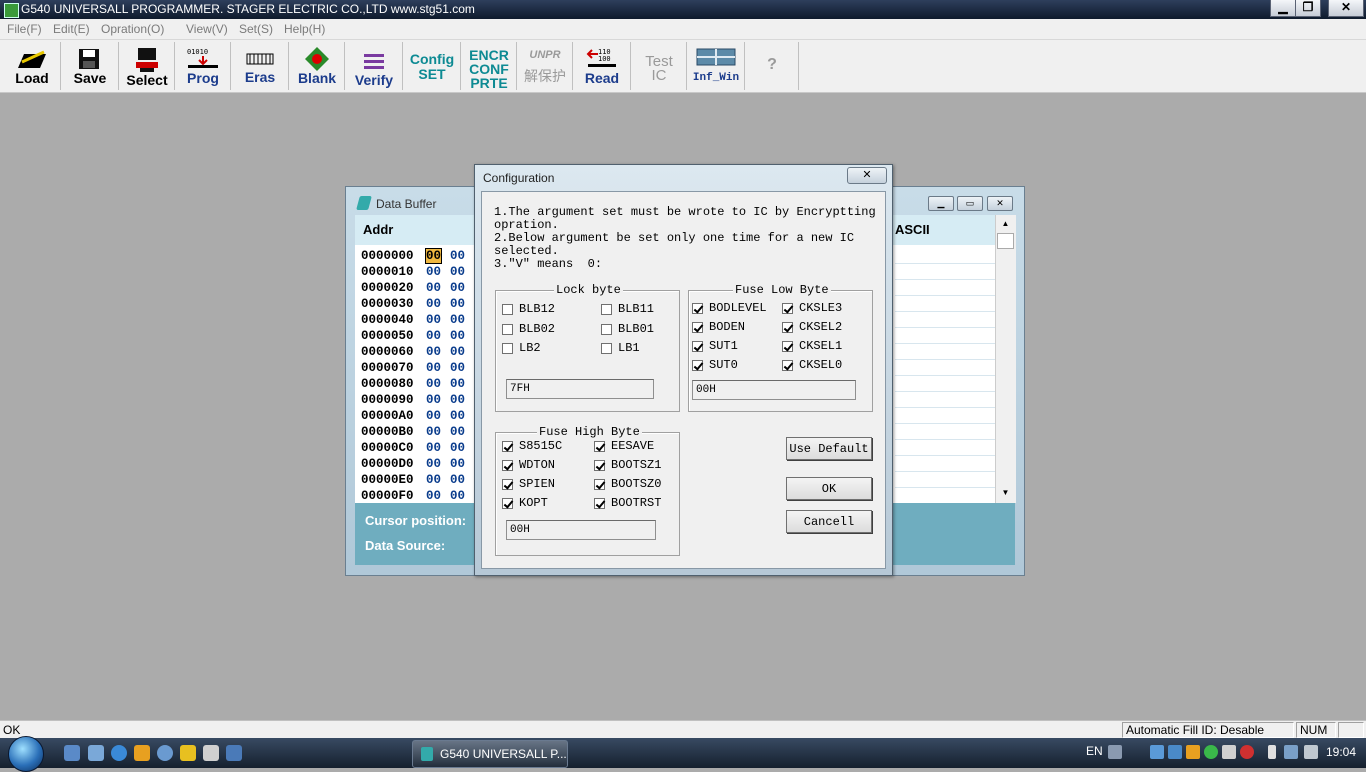 This screenshot has width=1366, height=772. I want to click on menu-help: Help(H), so click(304, 29).